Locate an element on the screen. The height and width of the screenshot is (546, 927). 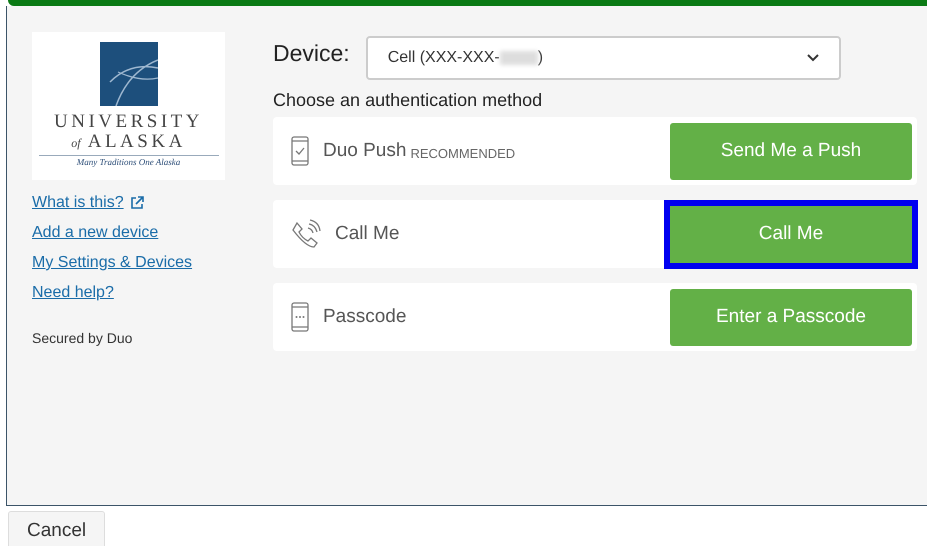
cancel-button: Cancel is located at coordinates (57, 528).